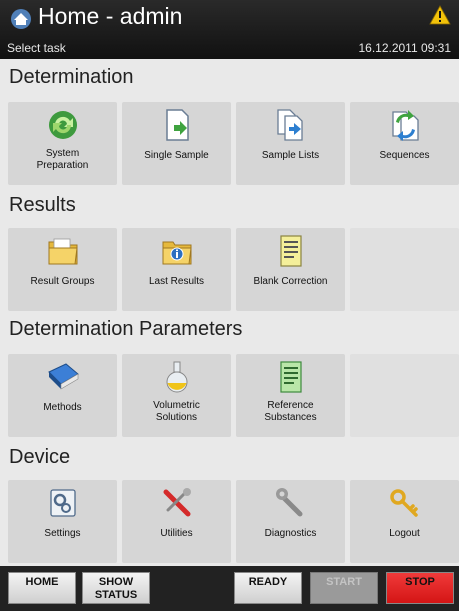 The height and width of the screenshot is (611, 459). I want to click on tile-utilities: Utilities, so click(176, 521).